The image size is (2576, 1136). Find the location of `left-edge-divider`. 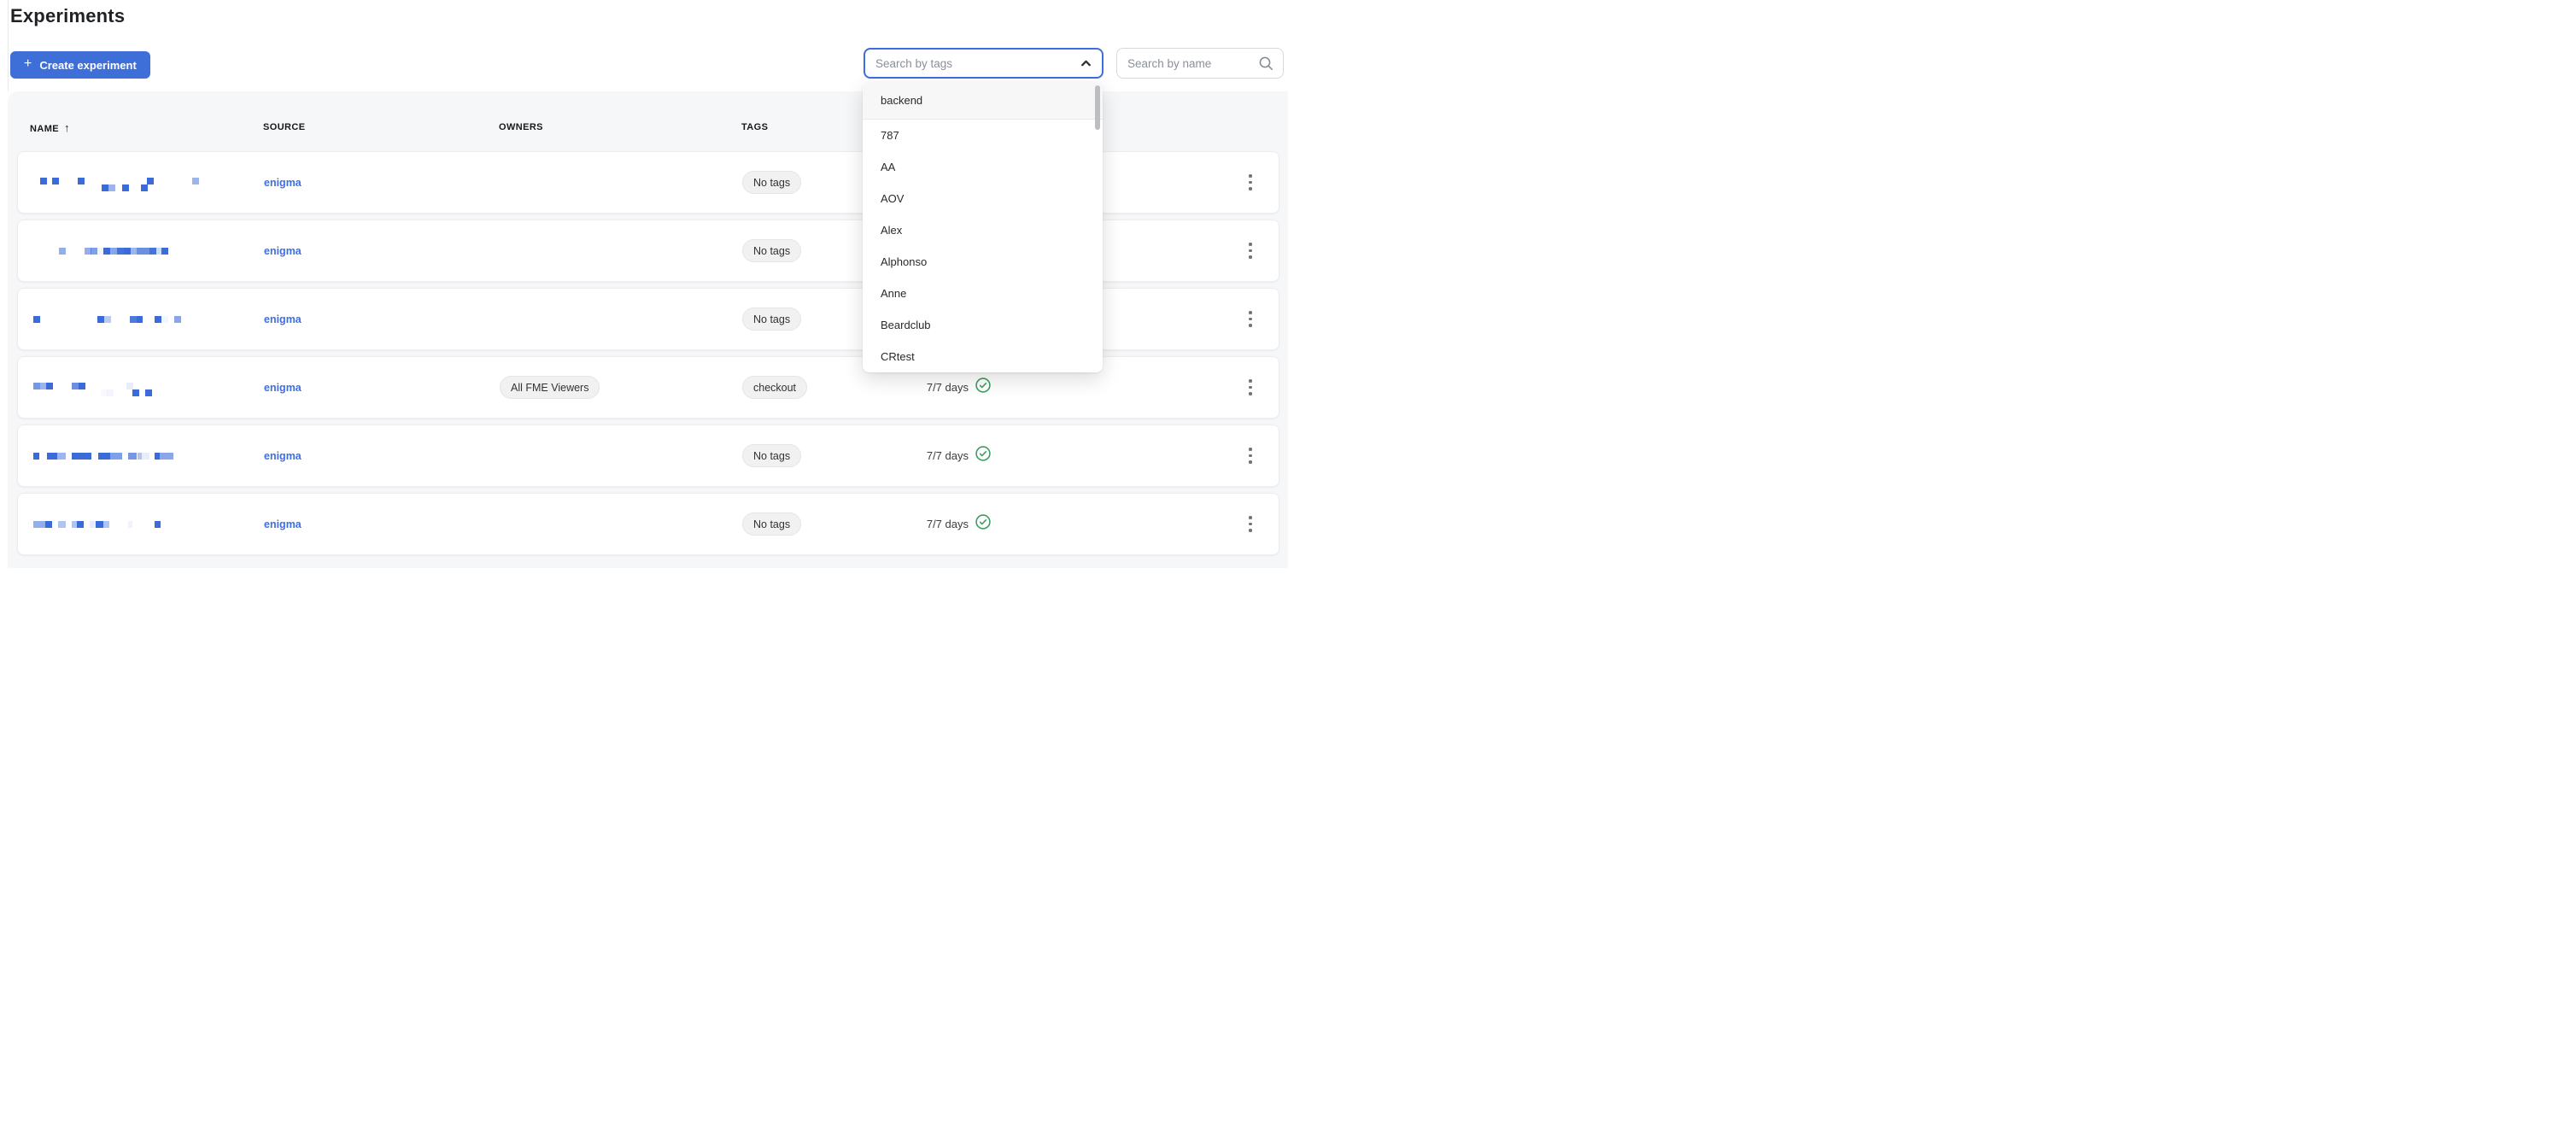

left-edge-divider is located at coordinates (8, 45).